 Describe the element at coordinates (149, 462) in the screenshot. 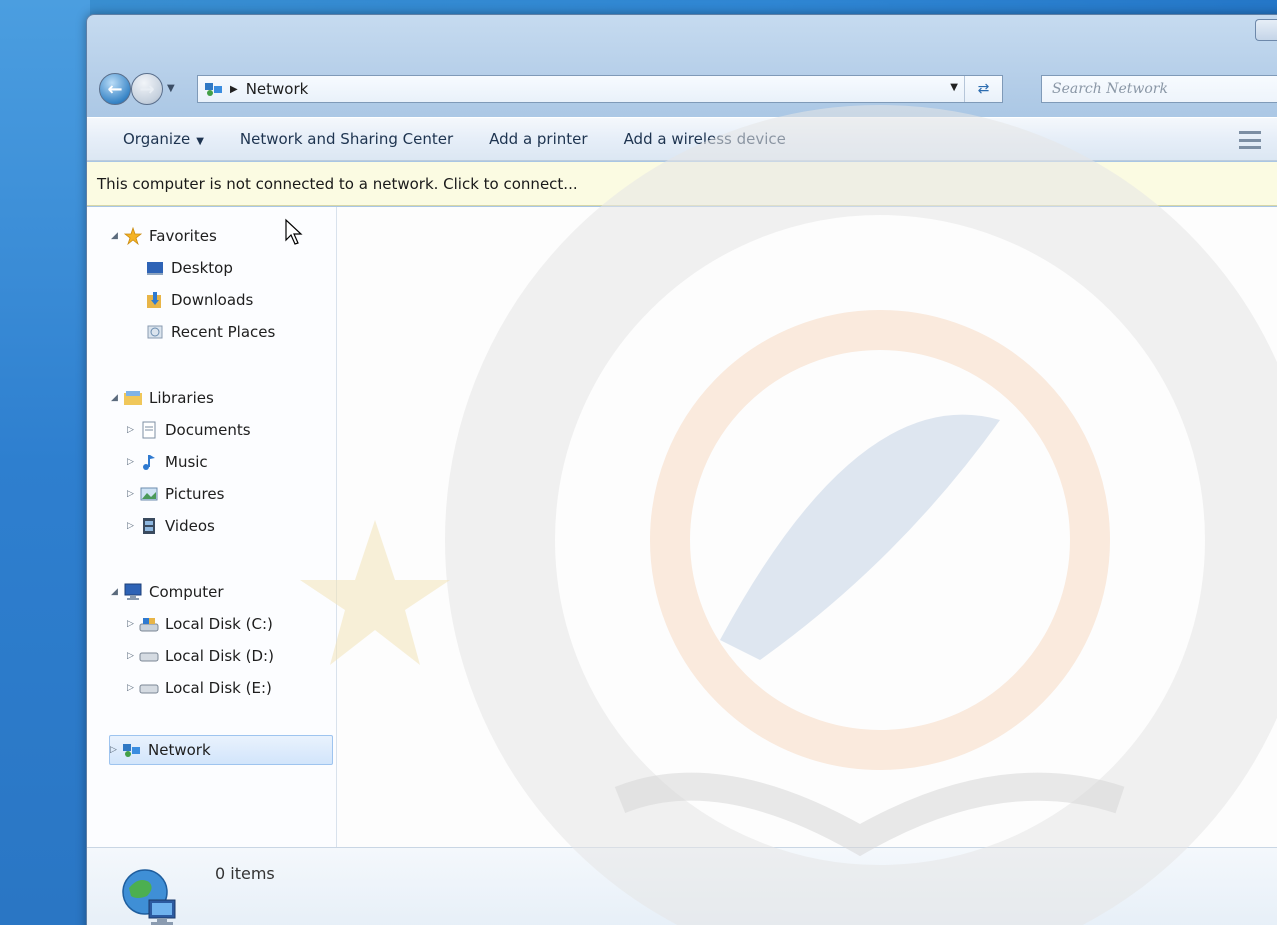

I see `music-icon` at that location.